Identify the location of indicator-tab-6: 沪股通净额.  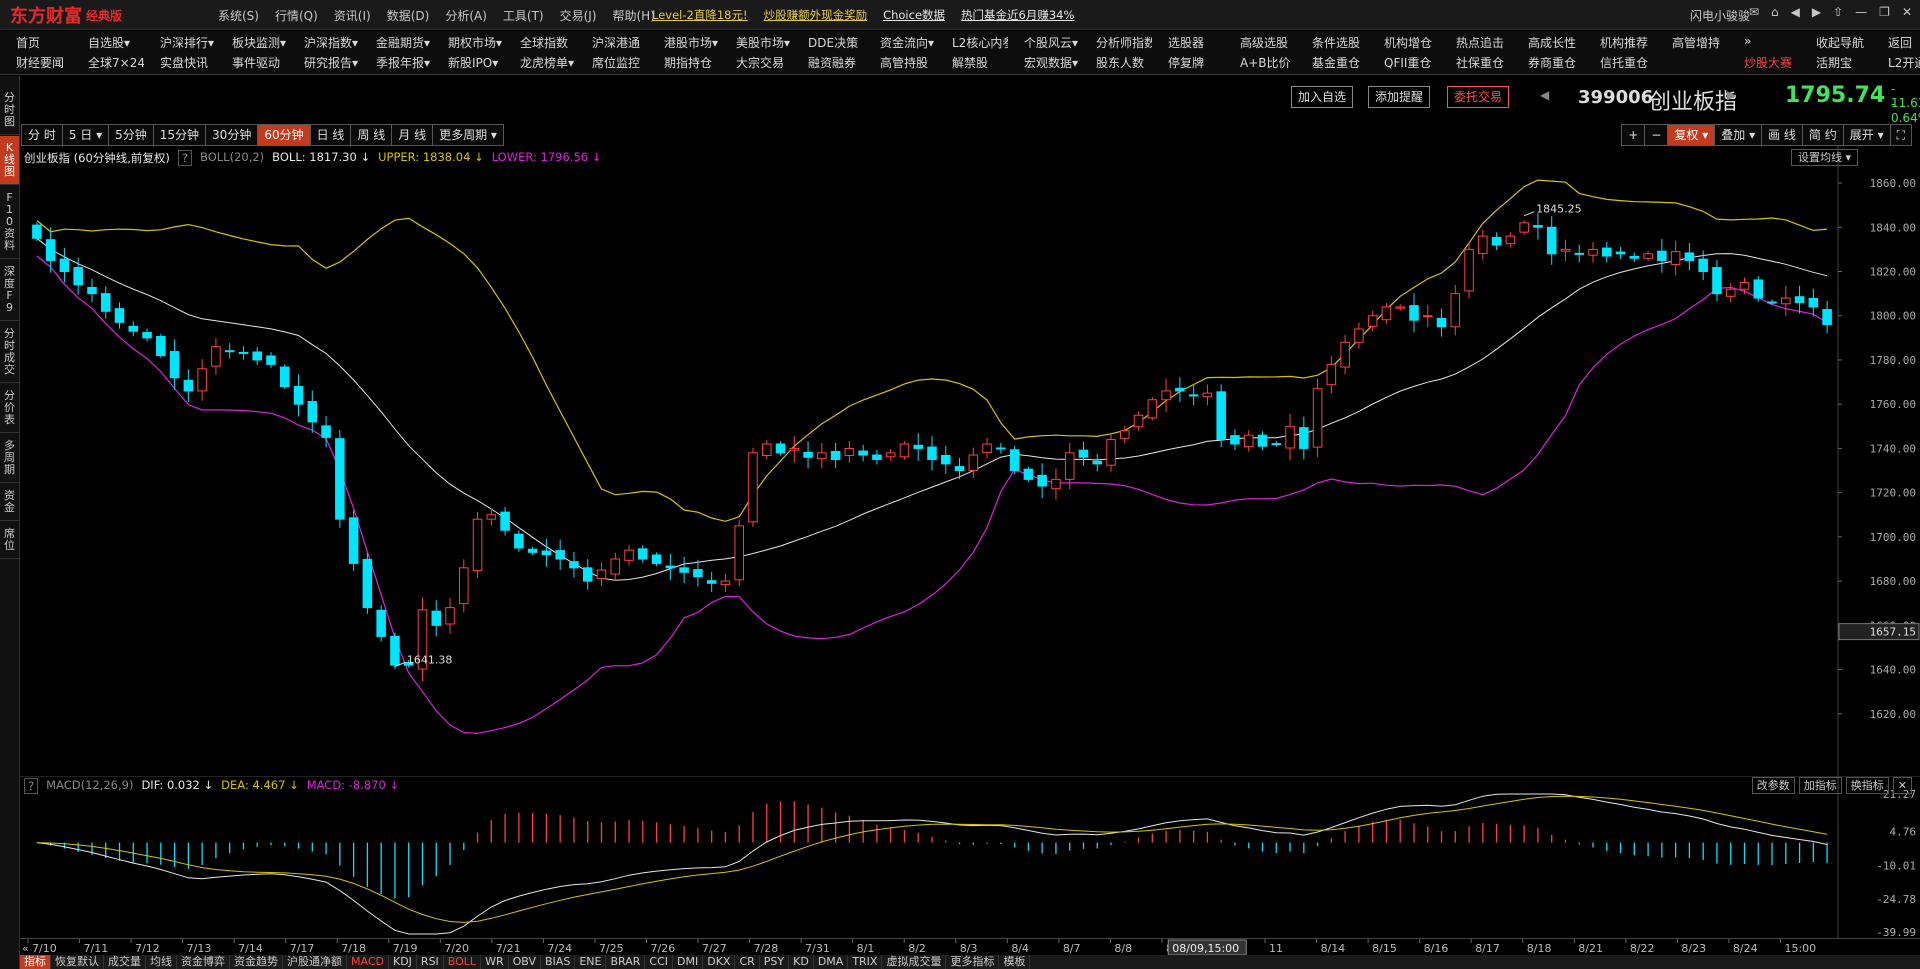
(315, 962).